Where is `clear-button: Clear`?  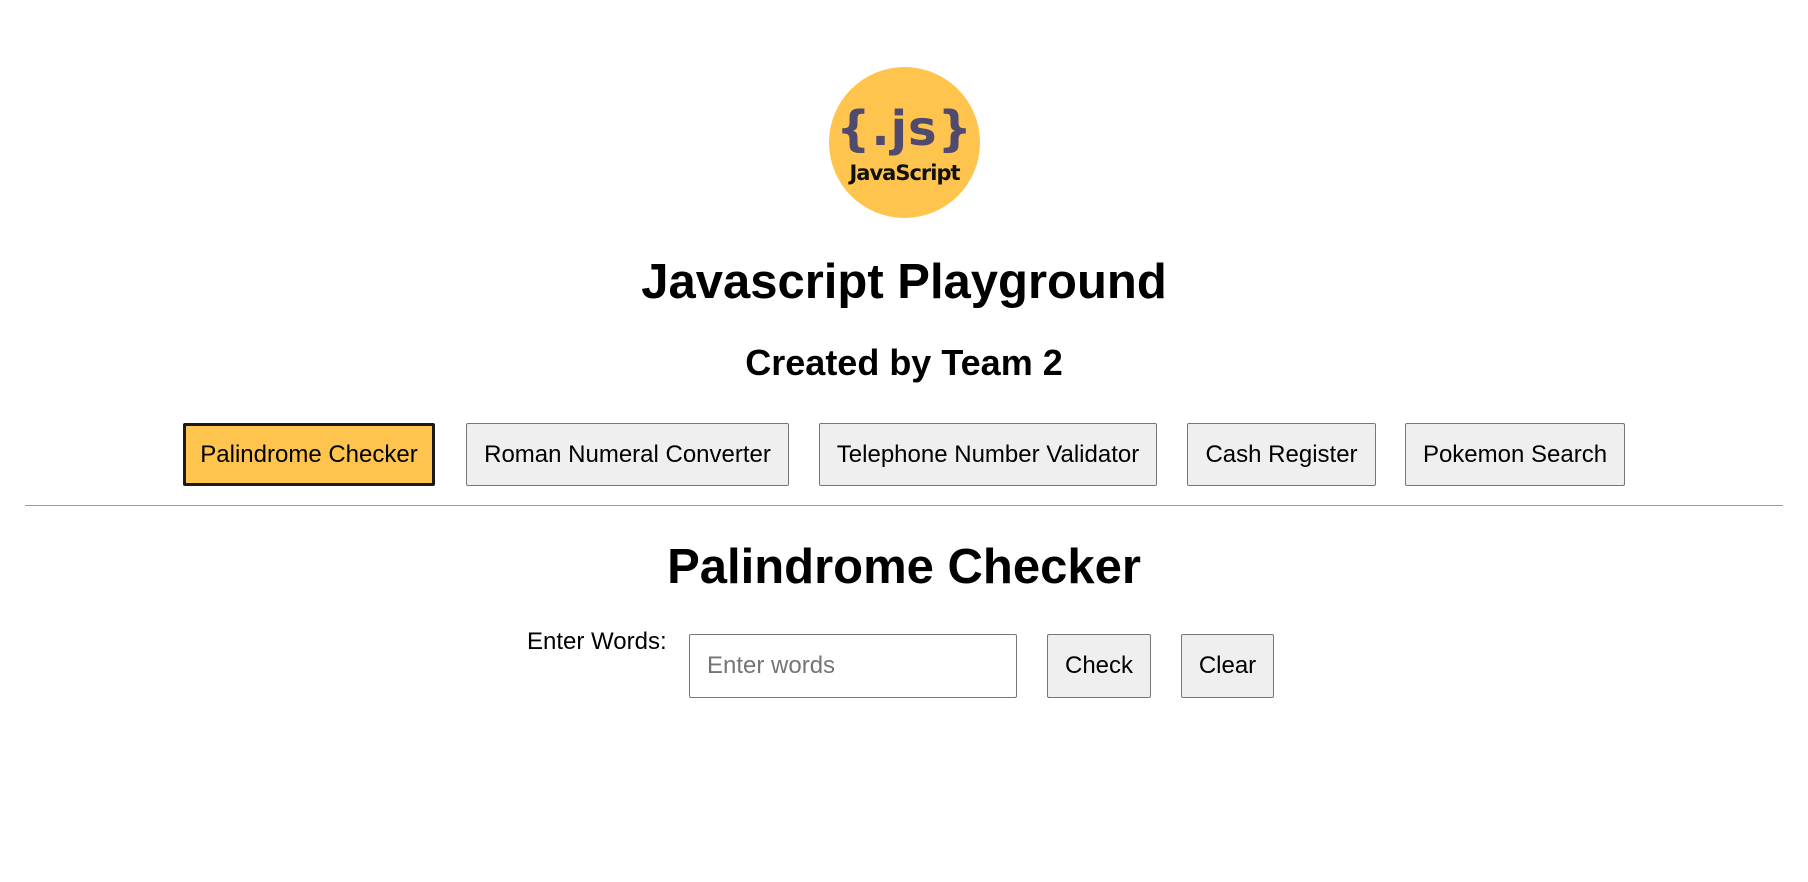 clear-button: Clear is located at coordinates (1227, 666).